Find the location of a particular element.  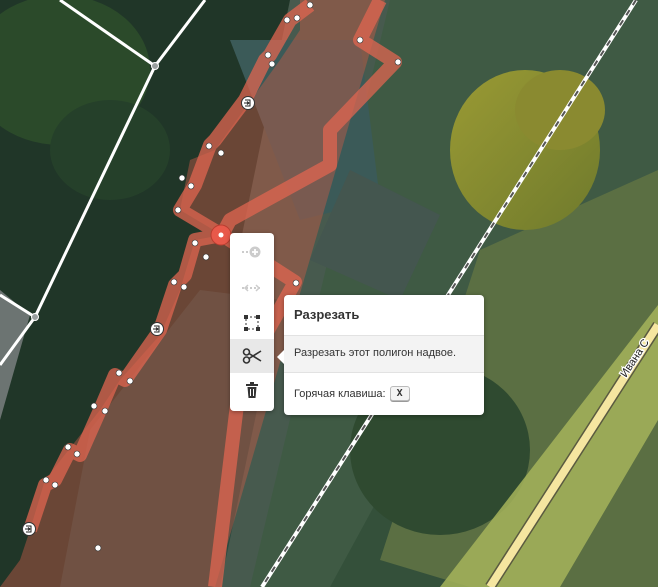

tooltip-body: Разрезать этот полигон надвое. is located at coordinates (384, 354).